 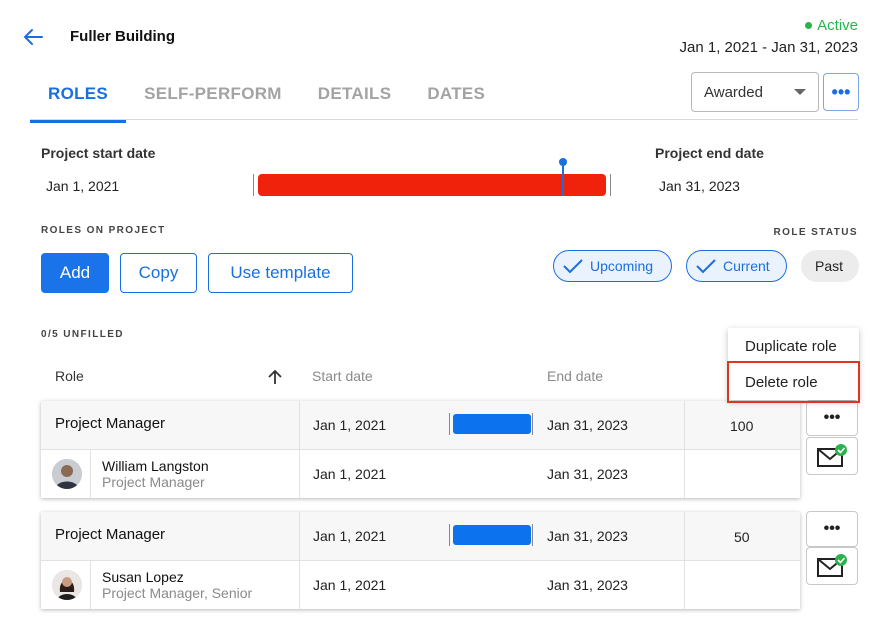 I want to click on today-marker, so click(x=563, y=179).